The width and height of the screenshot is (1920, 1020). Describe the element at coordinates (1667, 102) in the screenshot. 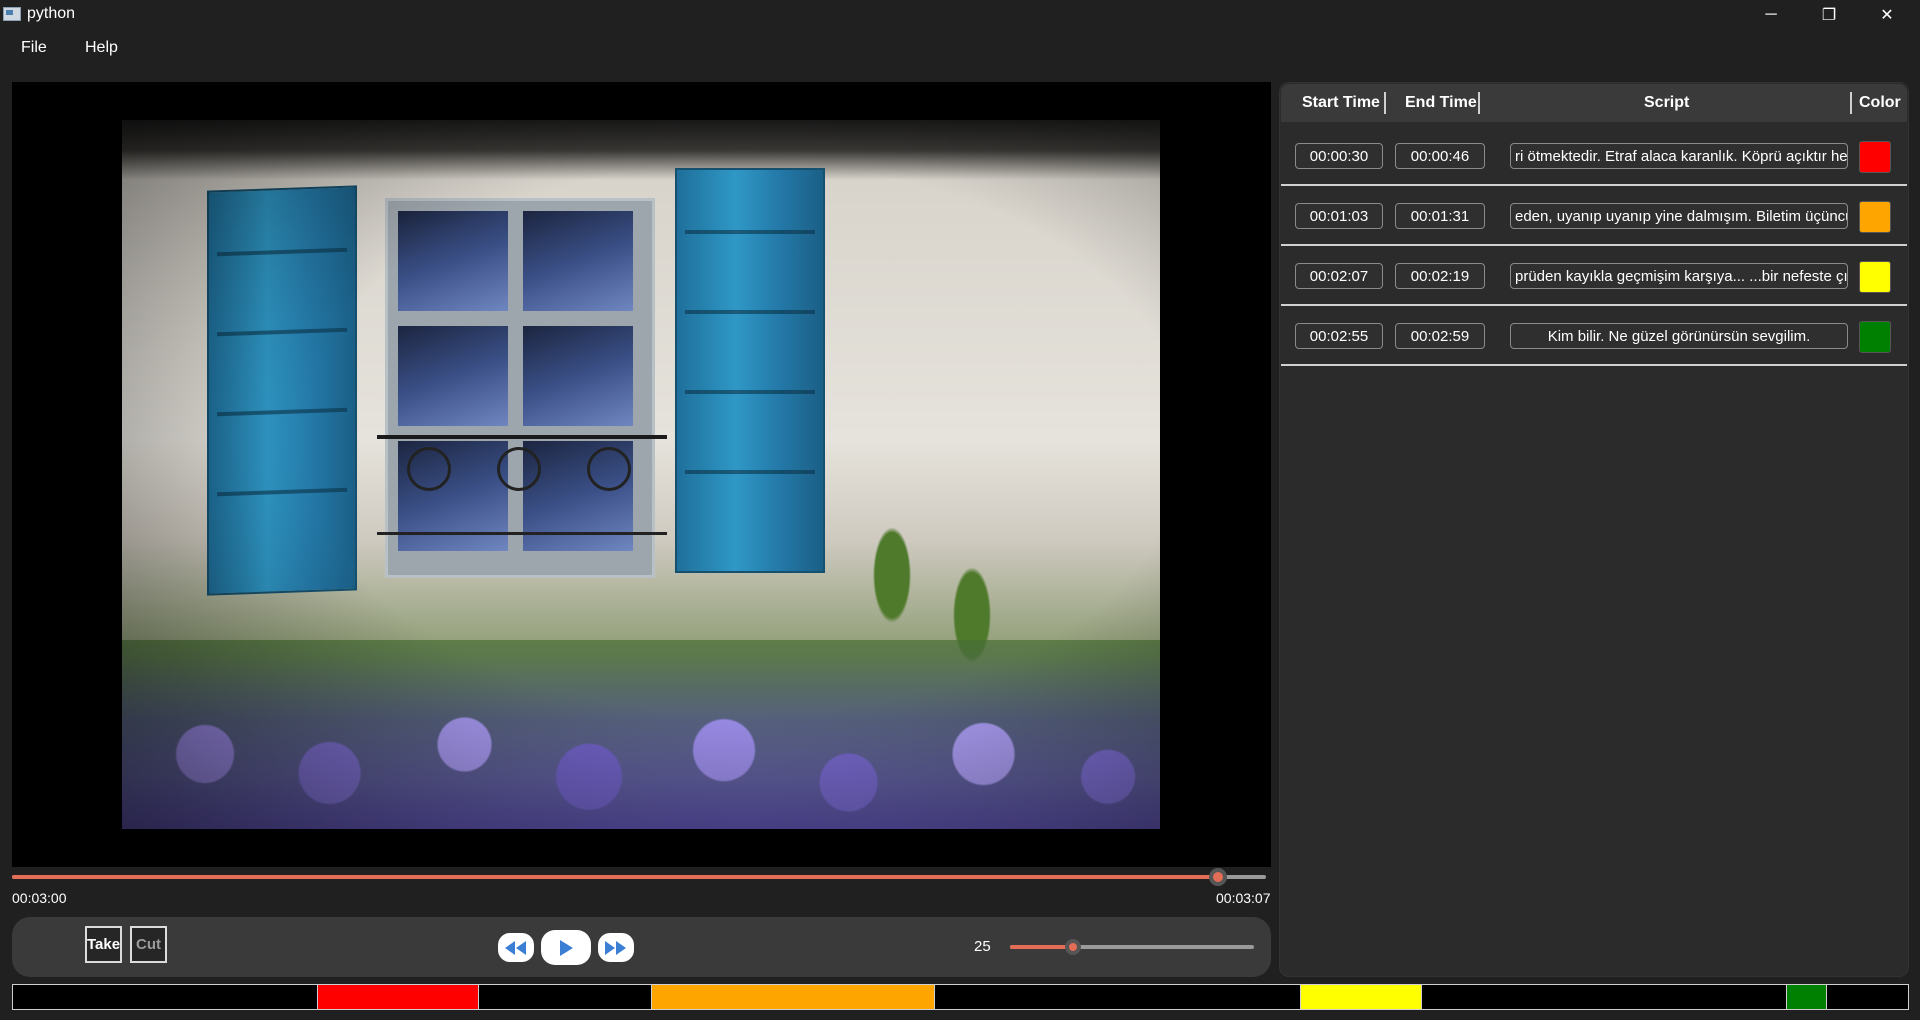

I see `header-script: Script` at that location.